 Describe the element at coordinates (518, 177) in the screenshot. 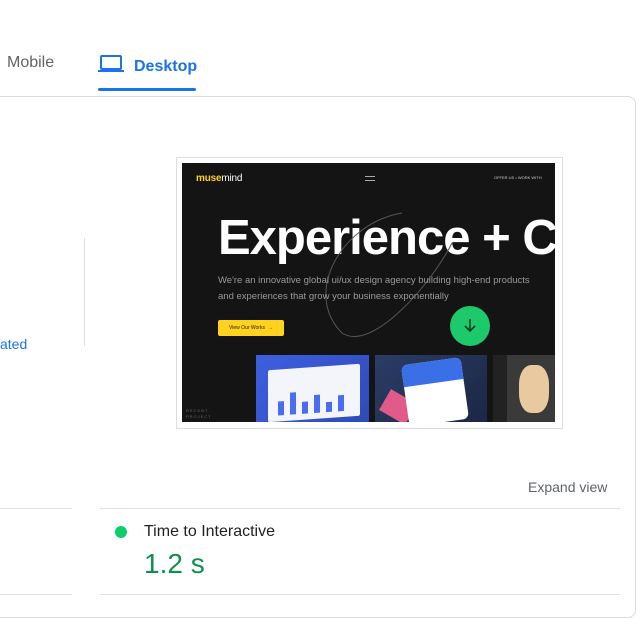

I see `site-nav-links: OFFER US • WORK WITH` at that location.